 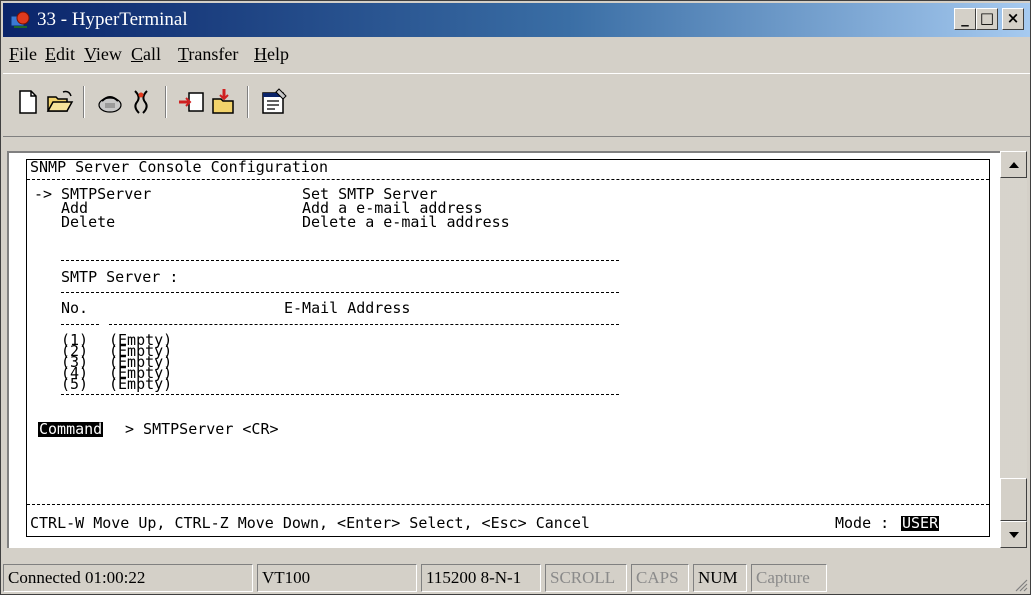 What do you see at coordinates (516, 54) in the screenshot?
I see `menu-bar: File Edit View Call Transfer Help` at bounding box center [516, 54].